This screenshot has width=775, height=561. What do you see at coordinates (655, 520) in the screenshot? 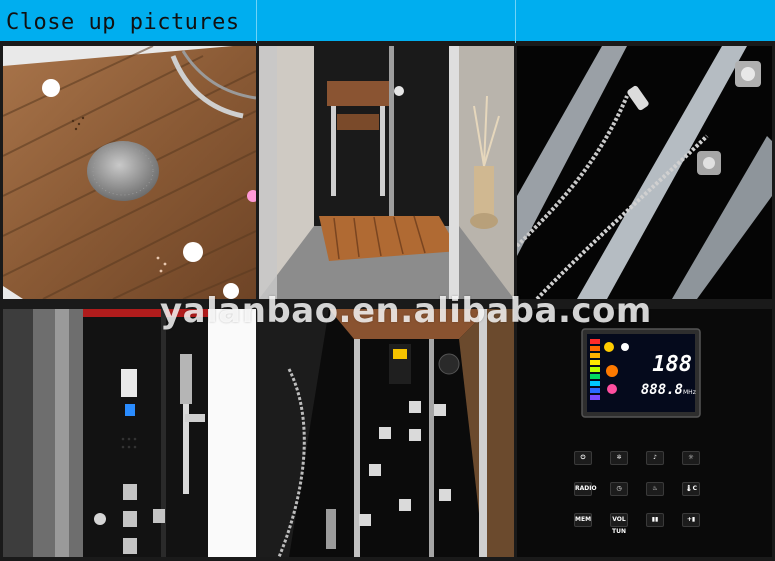
I see `level-down-button: ▮▮` at bounding box center [655, 520].